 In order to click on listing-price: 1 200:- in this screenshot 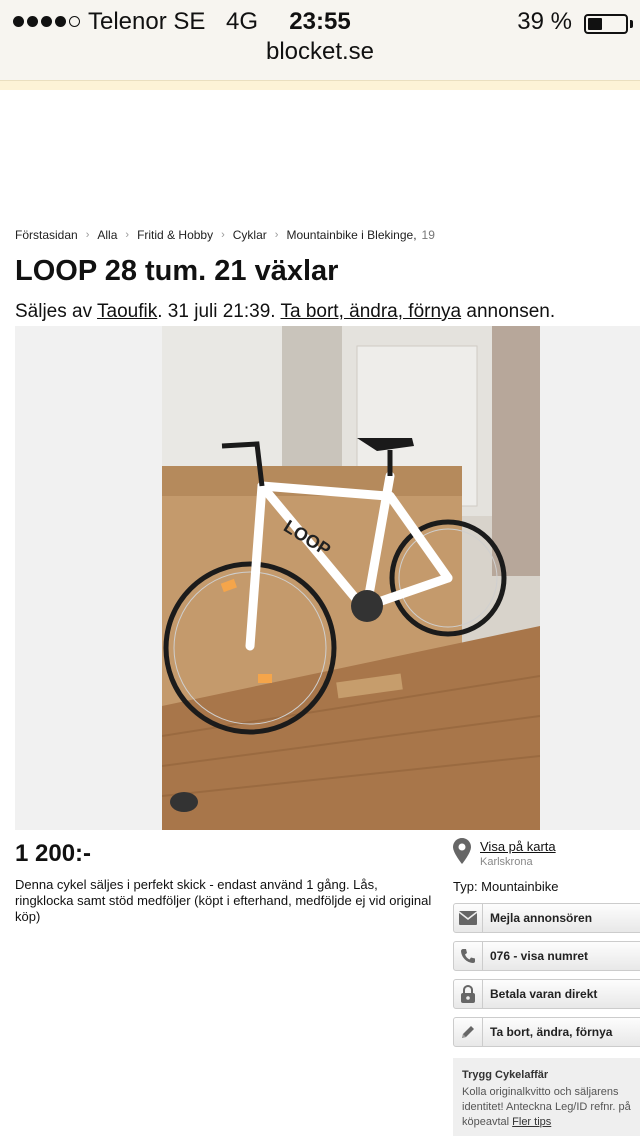, I will do `click(53, 853)`.